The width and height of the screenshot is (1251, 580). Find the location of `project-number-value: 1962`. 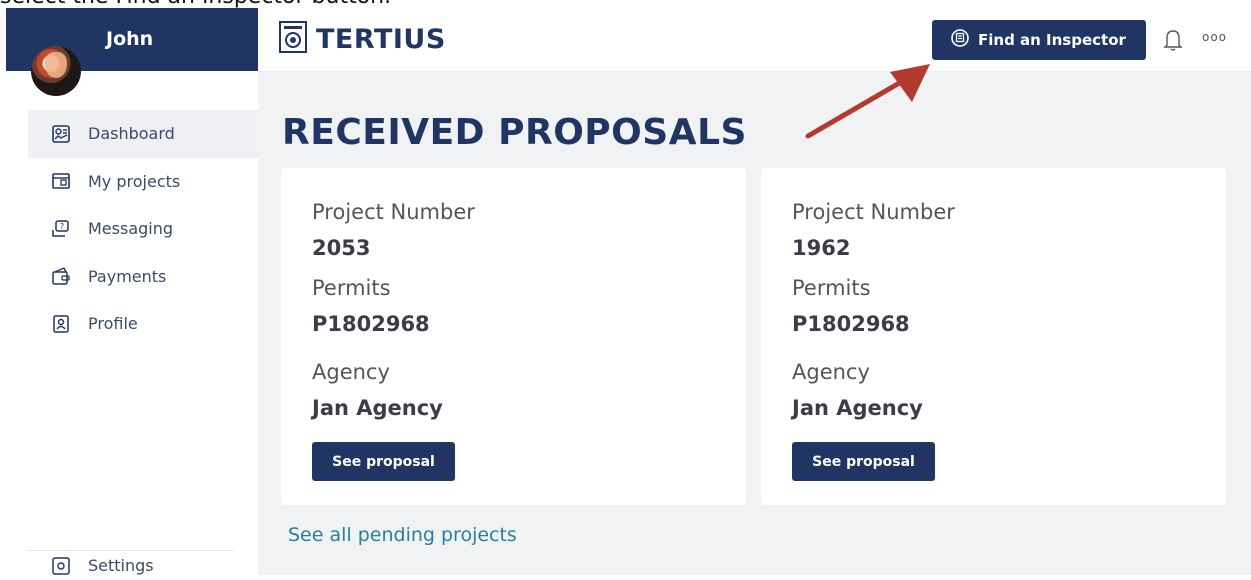

project-number-value: 1962 is located at coordinates (821, 248).